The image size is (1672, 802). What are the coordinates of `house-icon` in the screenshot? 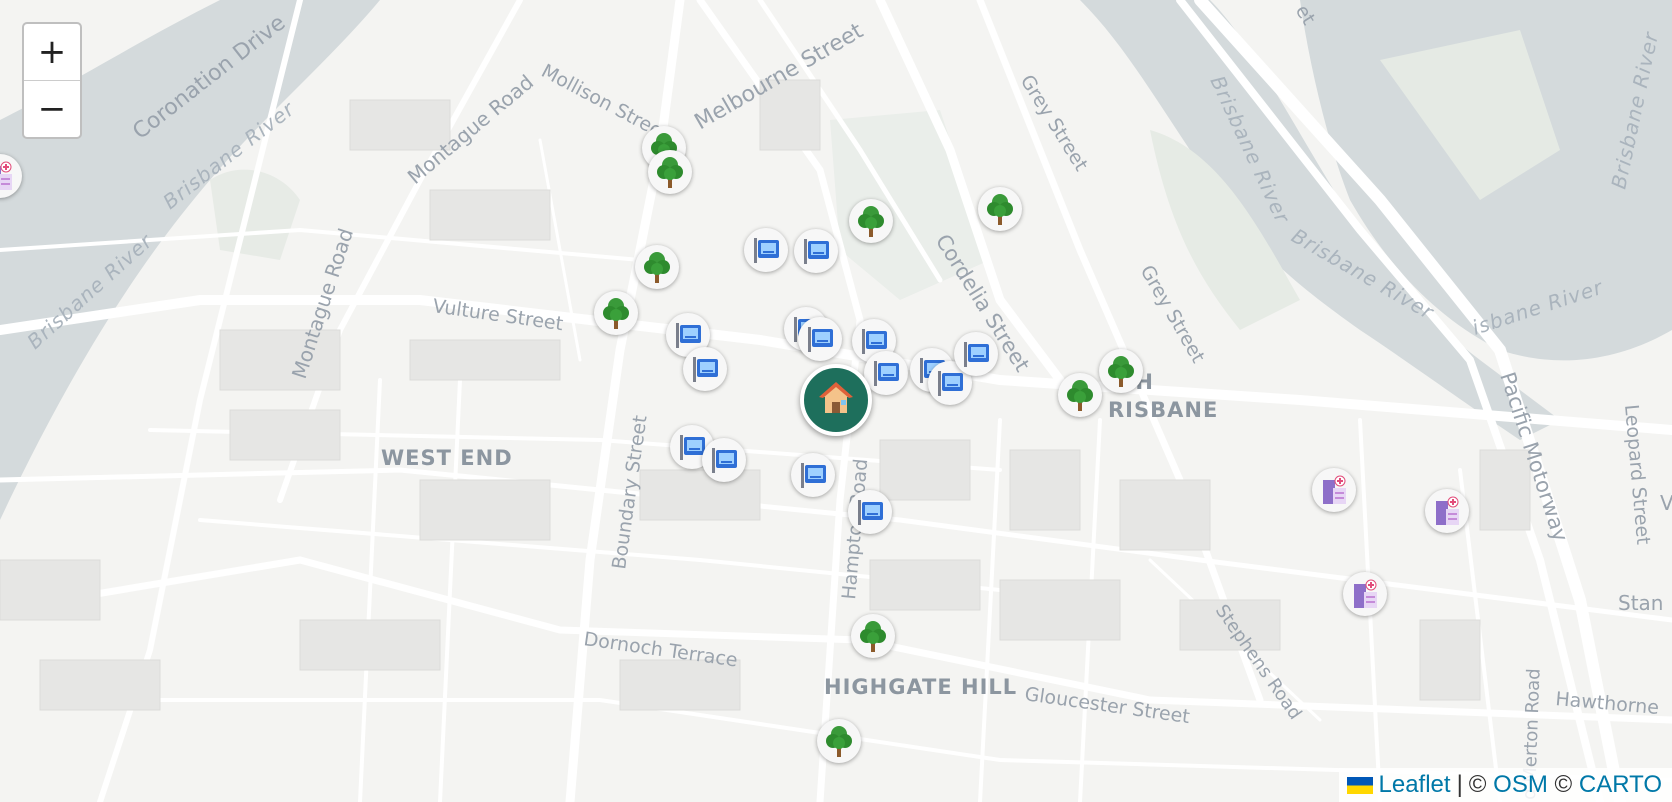 It's located at (836, 400).